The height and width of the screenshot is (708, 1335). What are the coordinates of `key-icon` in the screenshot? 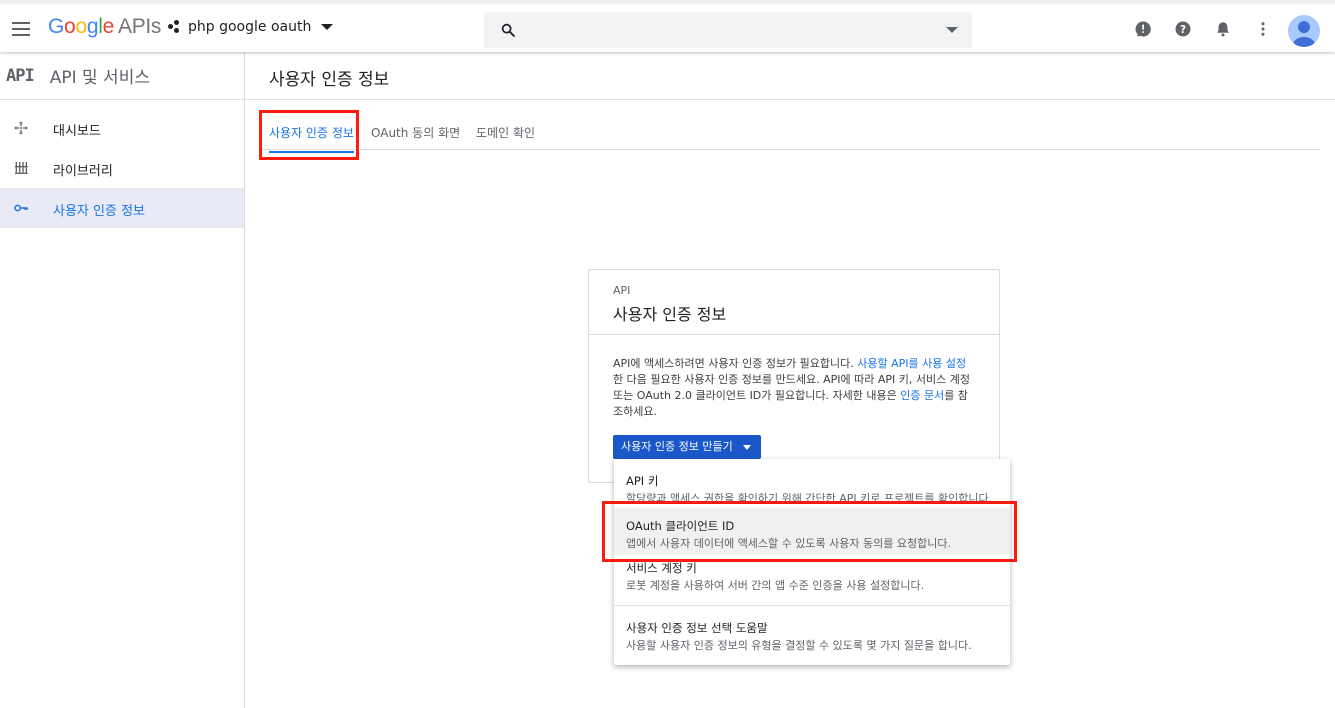 It's located at (21, 208).